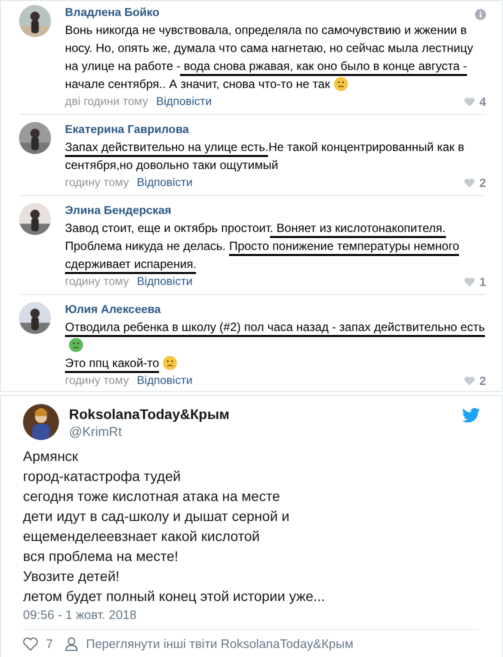 This screenshot has height=657, width=503. Describe the element at coordinates (106, 102) in the screenshot. I see `comment-time: дві години тому` at that location.